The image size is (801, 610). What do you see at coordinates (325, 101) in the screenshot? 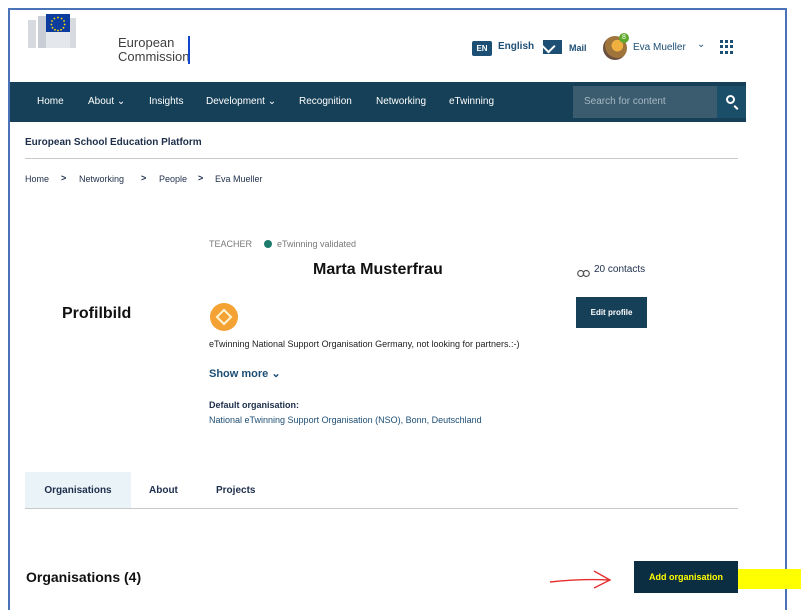
I see `nav-item-recognition: Recognition` at bounding box center [325, 101].